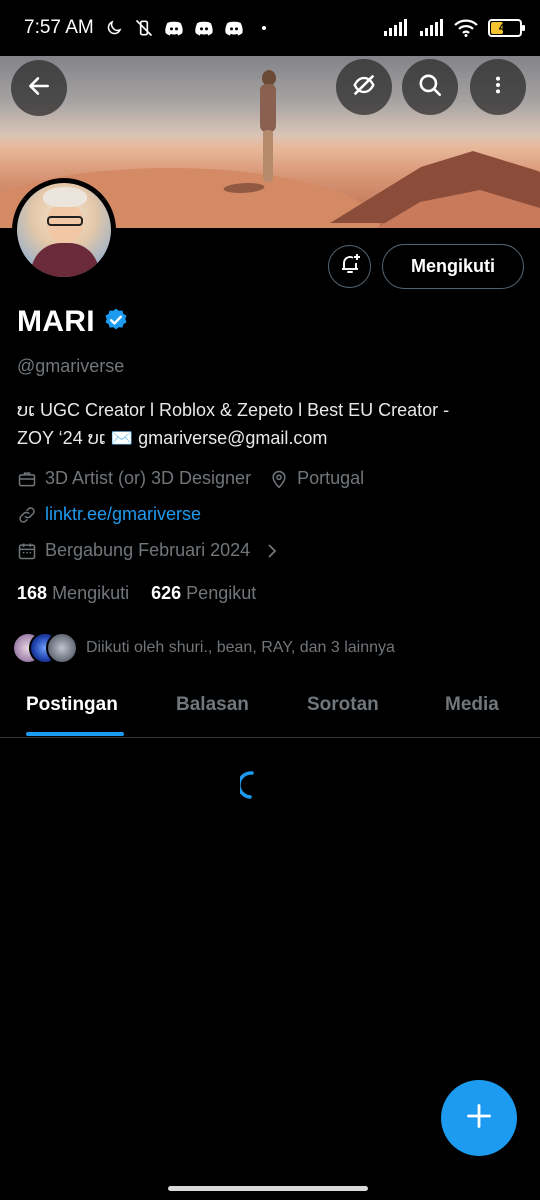 This screenshot has height=1200, width=540. What do you see at coordinates (268, 127) in the screenshot?
I see `banner-figure` at bounding box center [268, 127].